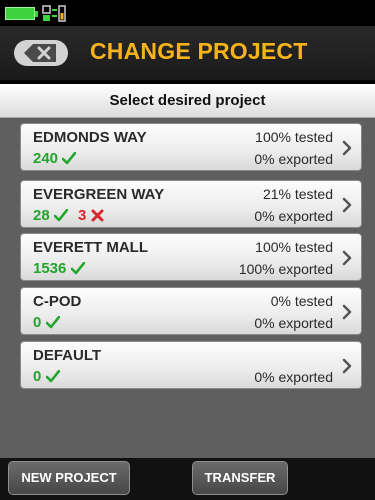 This screenshot has height=500, width=375. Describe the element at coordinates (297, 194) in the screenshot. I see `tested-percent: 21% tested` at that location.